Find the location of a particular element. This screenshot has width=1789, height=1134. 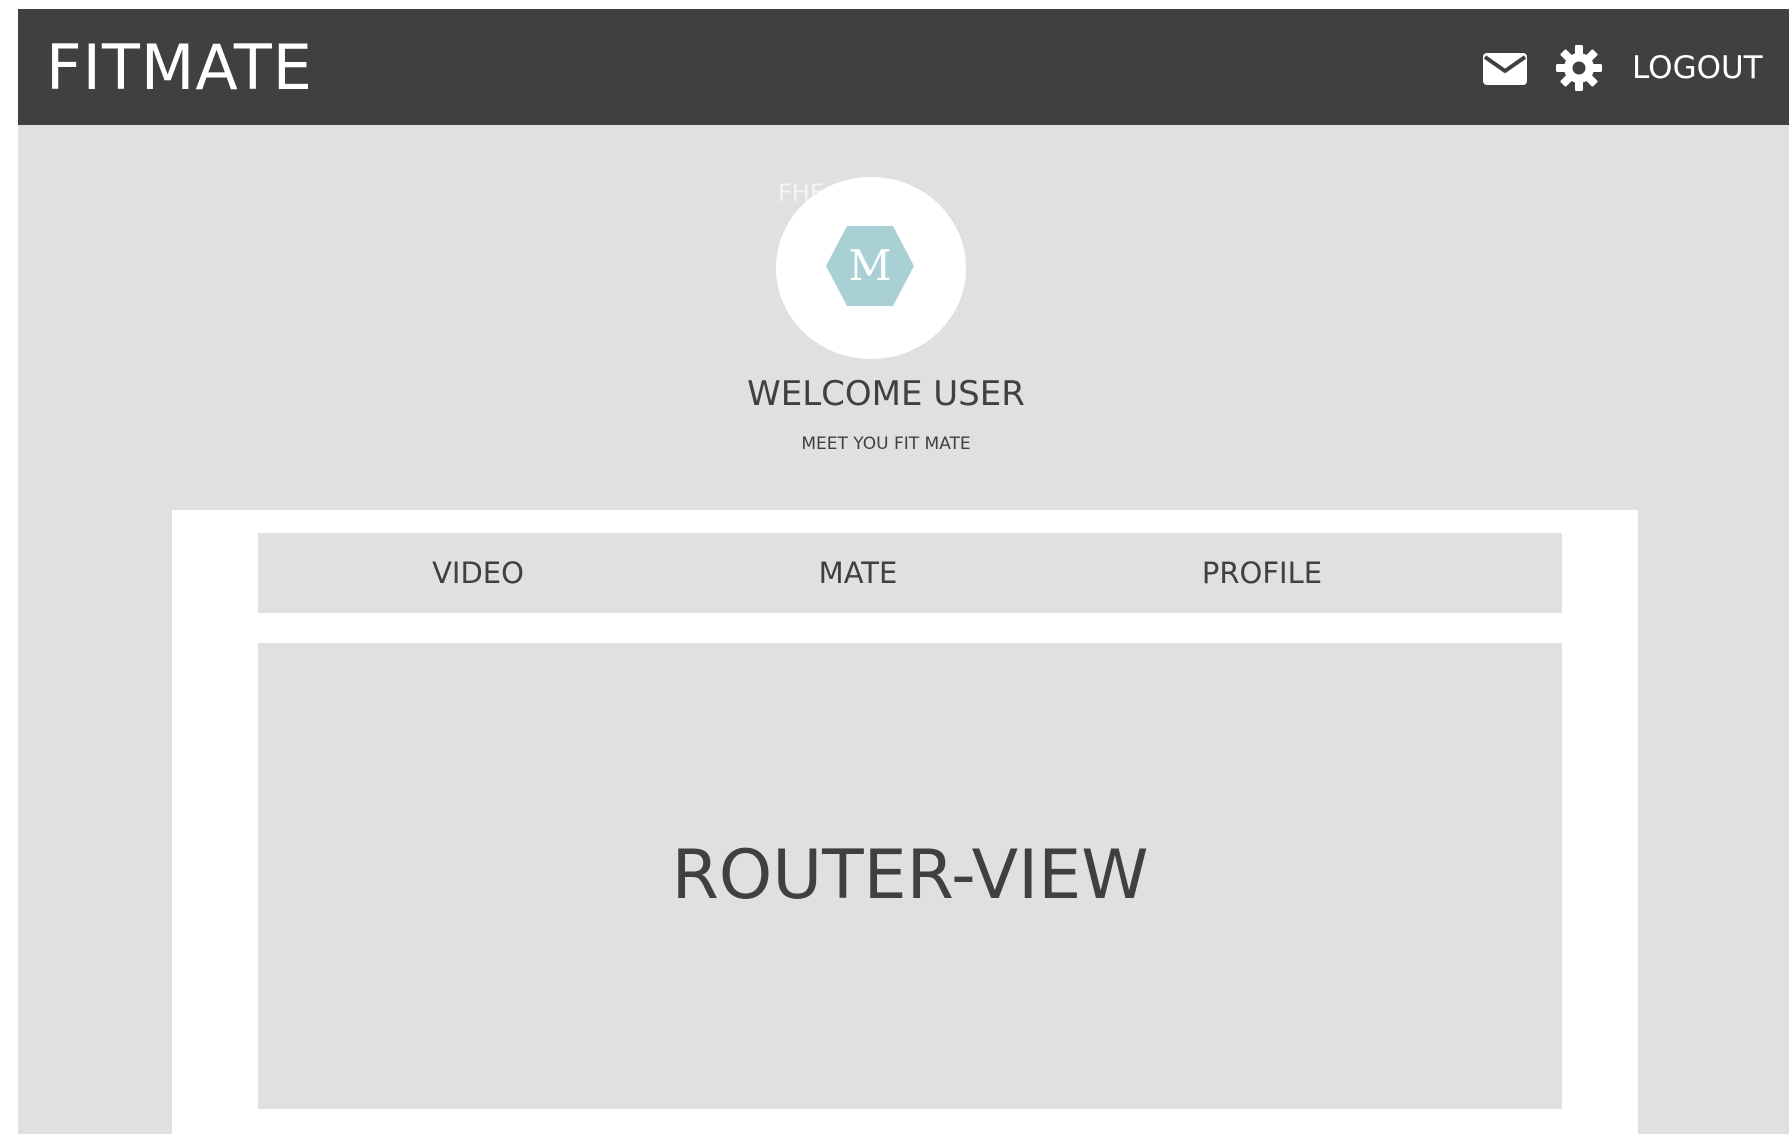

avatar: M is located at coordinates (871, 268).